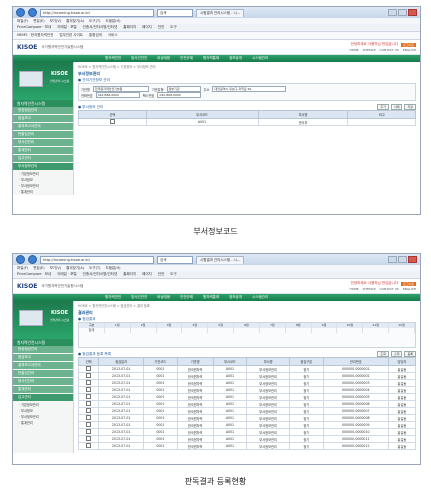 The width and height of the screenshot is (431, 498). I want to click on sidebar-item-active: 입고관리, so click(43, 398).